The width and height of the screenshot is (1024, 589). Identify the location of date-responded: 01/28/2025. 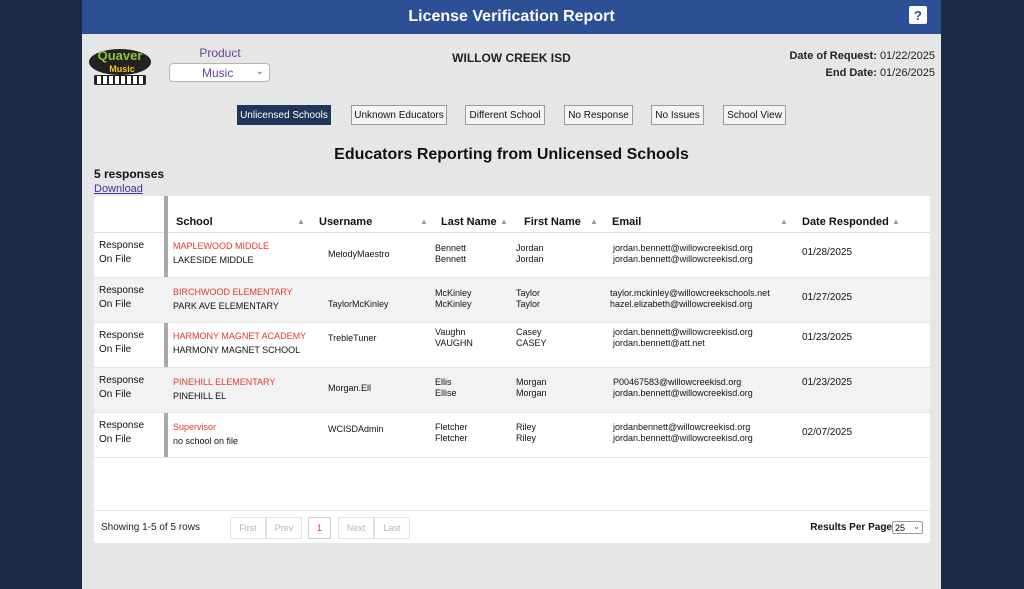
(827, 252).